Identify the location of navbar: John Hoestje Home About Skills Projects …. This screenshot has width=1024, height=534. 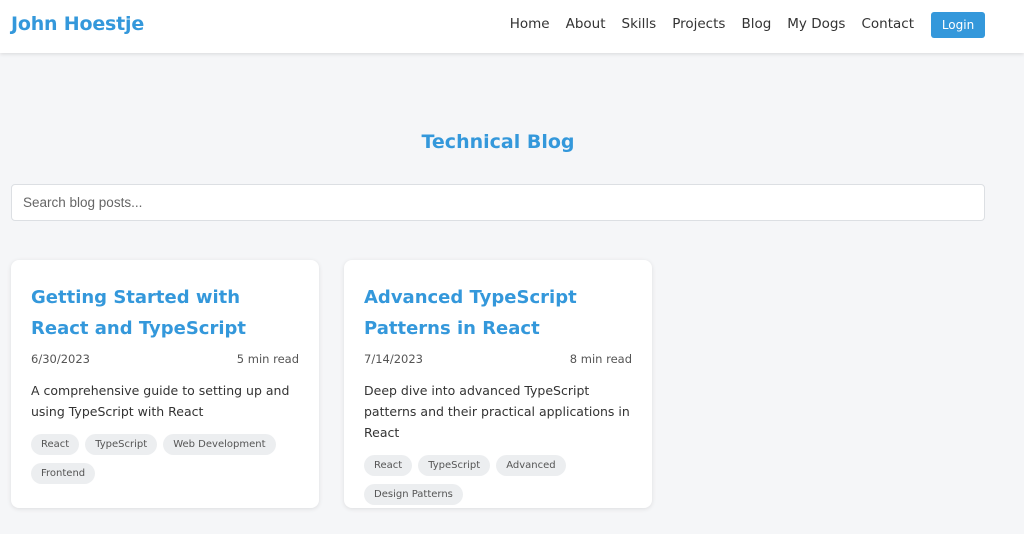
(512, 26).